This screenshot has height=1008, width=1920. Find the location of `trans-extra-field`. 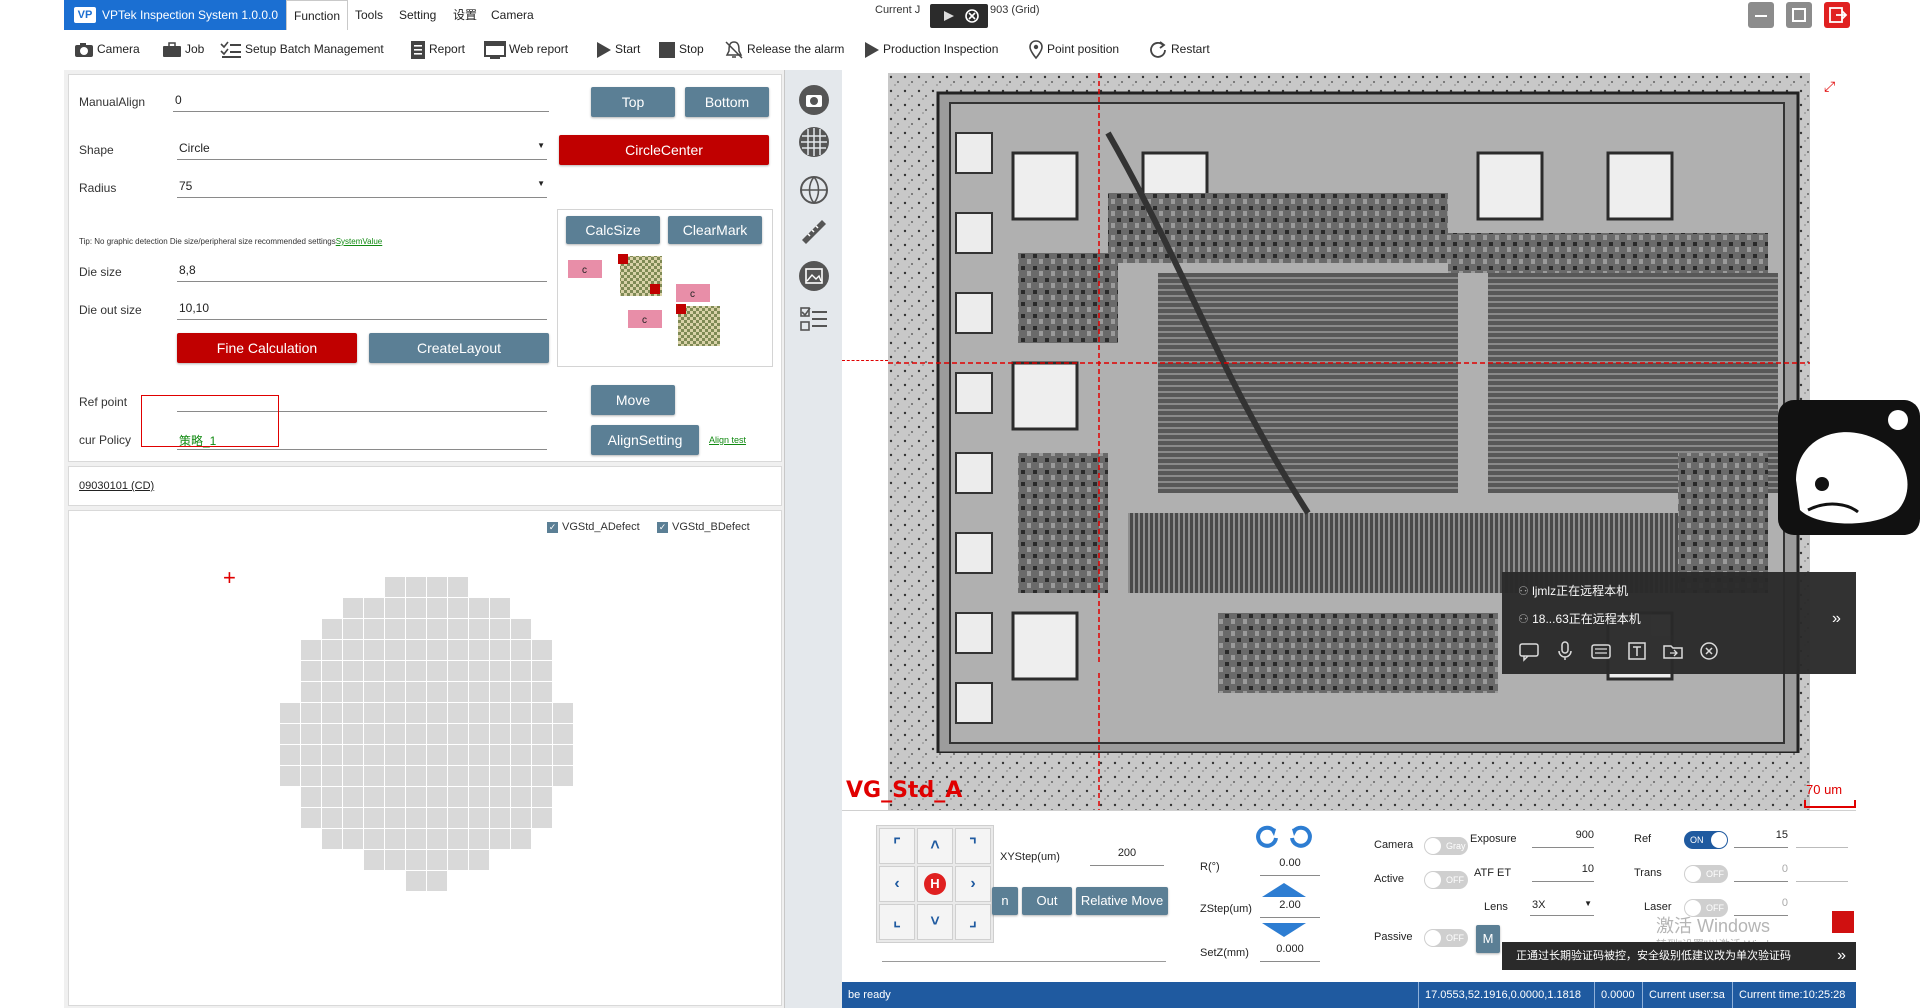

trans-extra-field is located at coordinates (1822, 872).